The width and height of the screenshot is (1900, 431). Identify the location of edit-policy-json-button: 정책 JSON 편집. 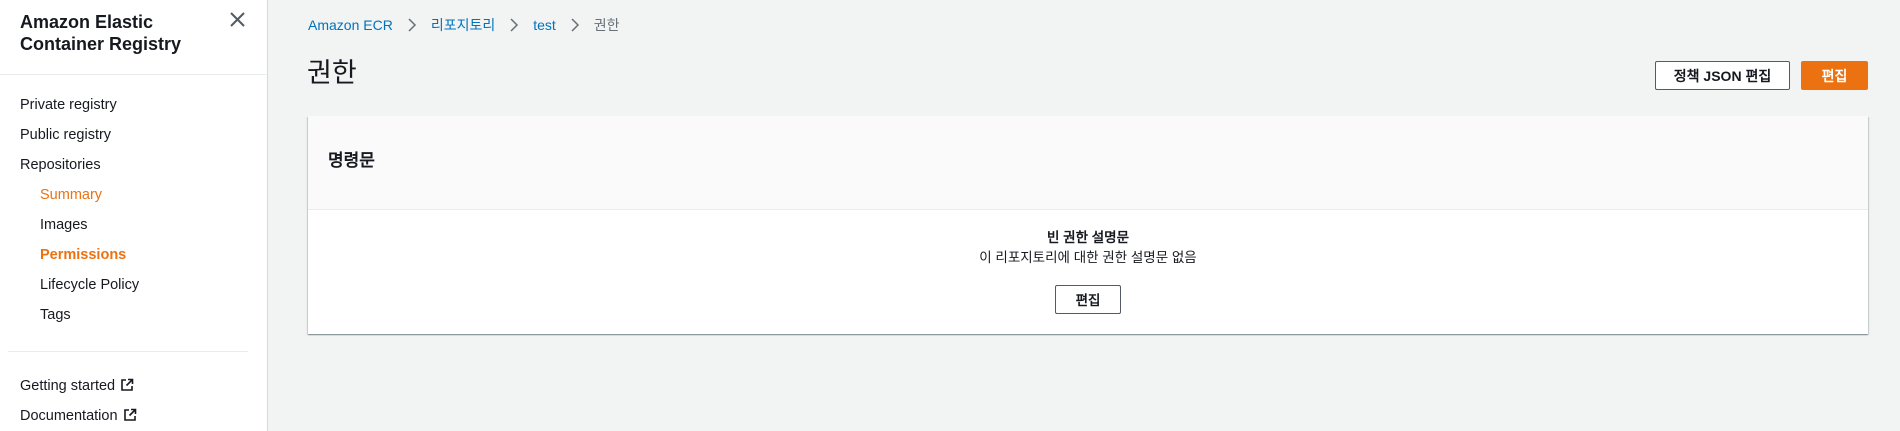
(1722, 75).